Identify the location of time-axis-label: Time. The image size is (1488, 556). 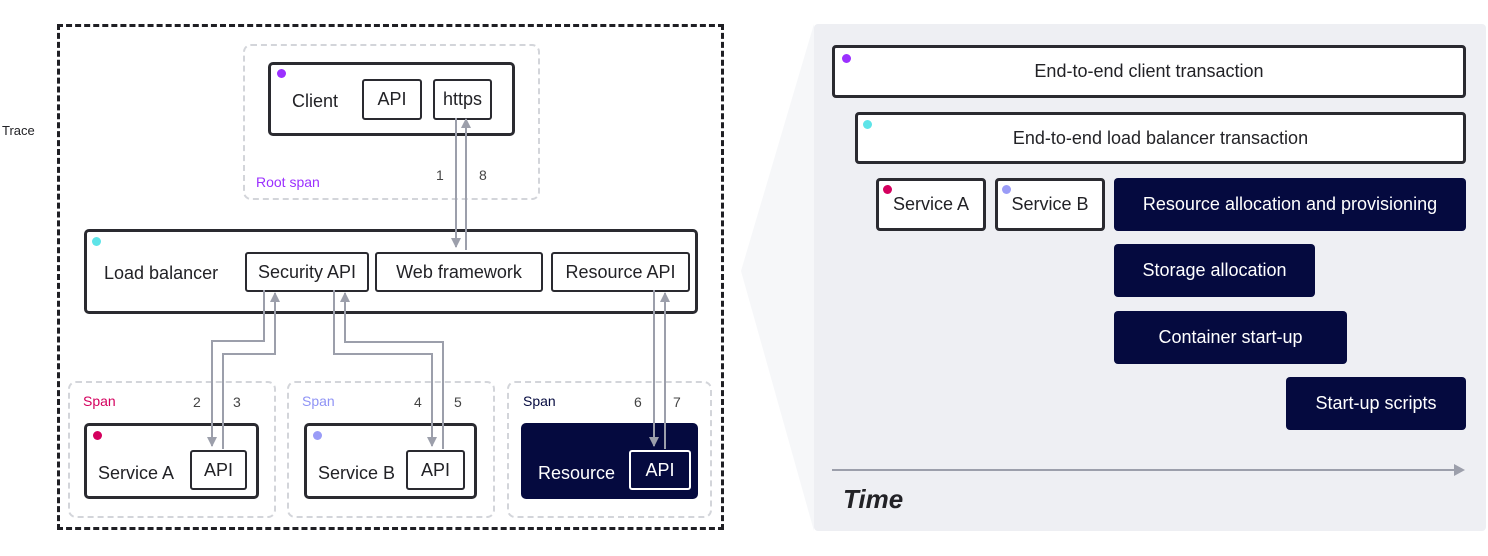
(873, 499).